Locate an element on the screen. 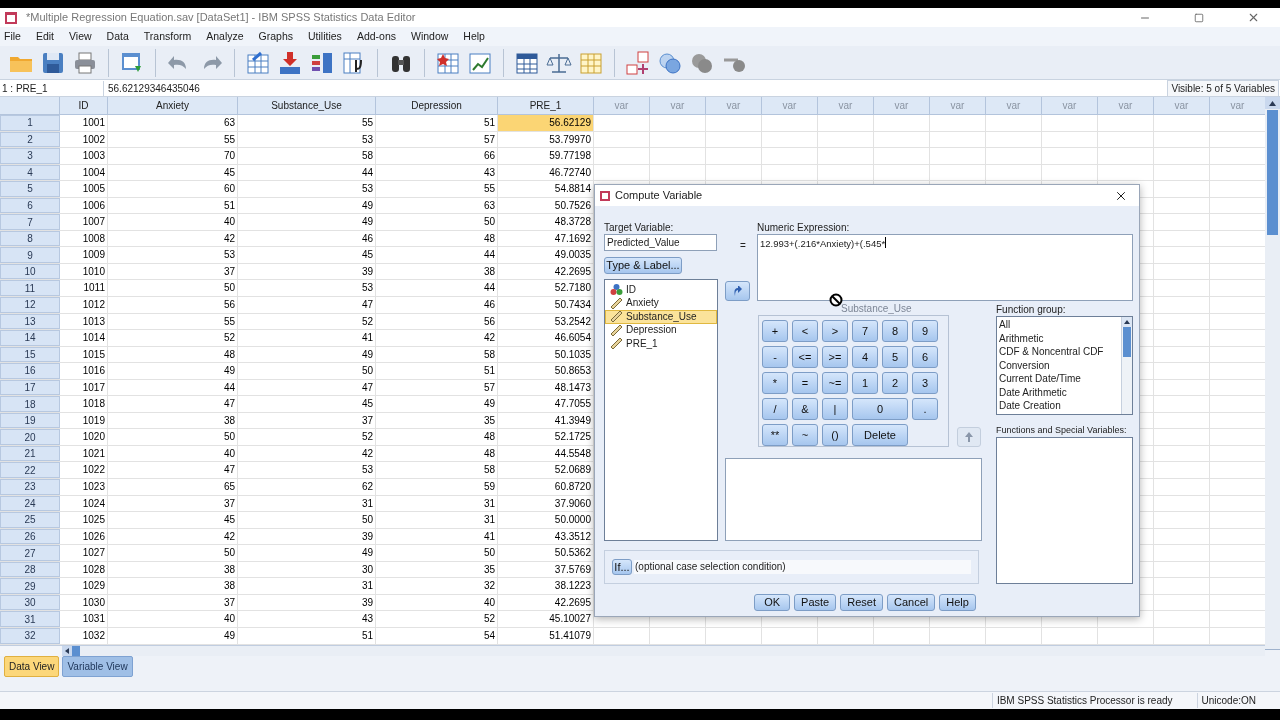 The height and width of the screenshot is (720, 1280). keypad-key: 2 is located at coordinates (895, 383).